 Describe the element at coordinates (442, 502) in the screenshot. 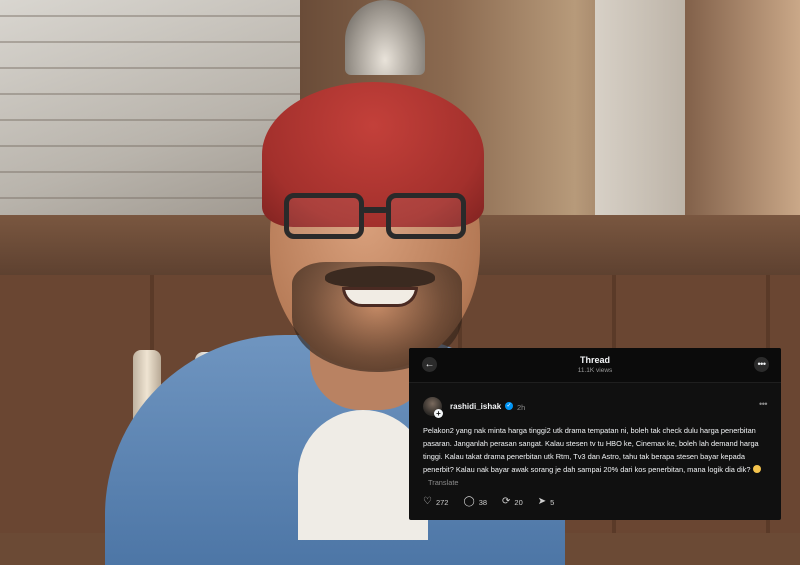

I see `like-count: 272` at that location.